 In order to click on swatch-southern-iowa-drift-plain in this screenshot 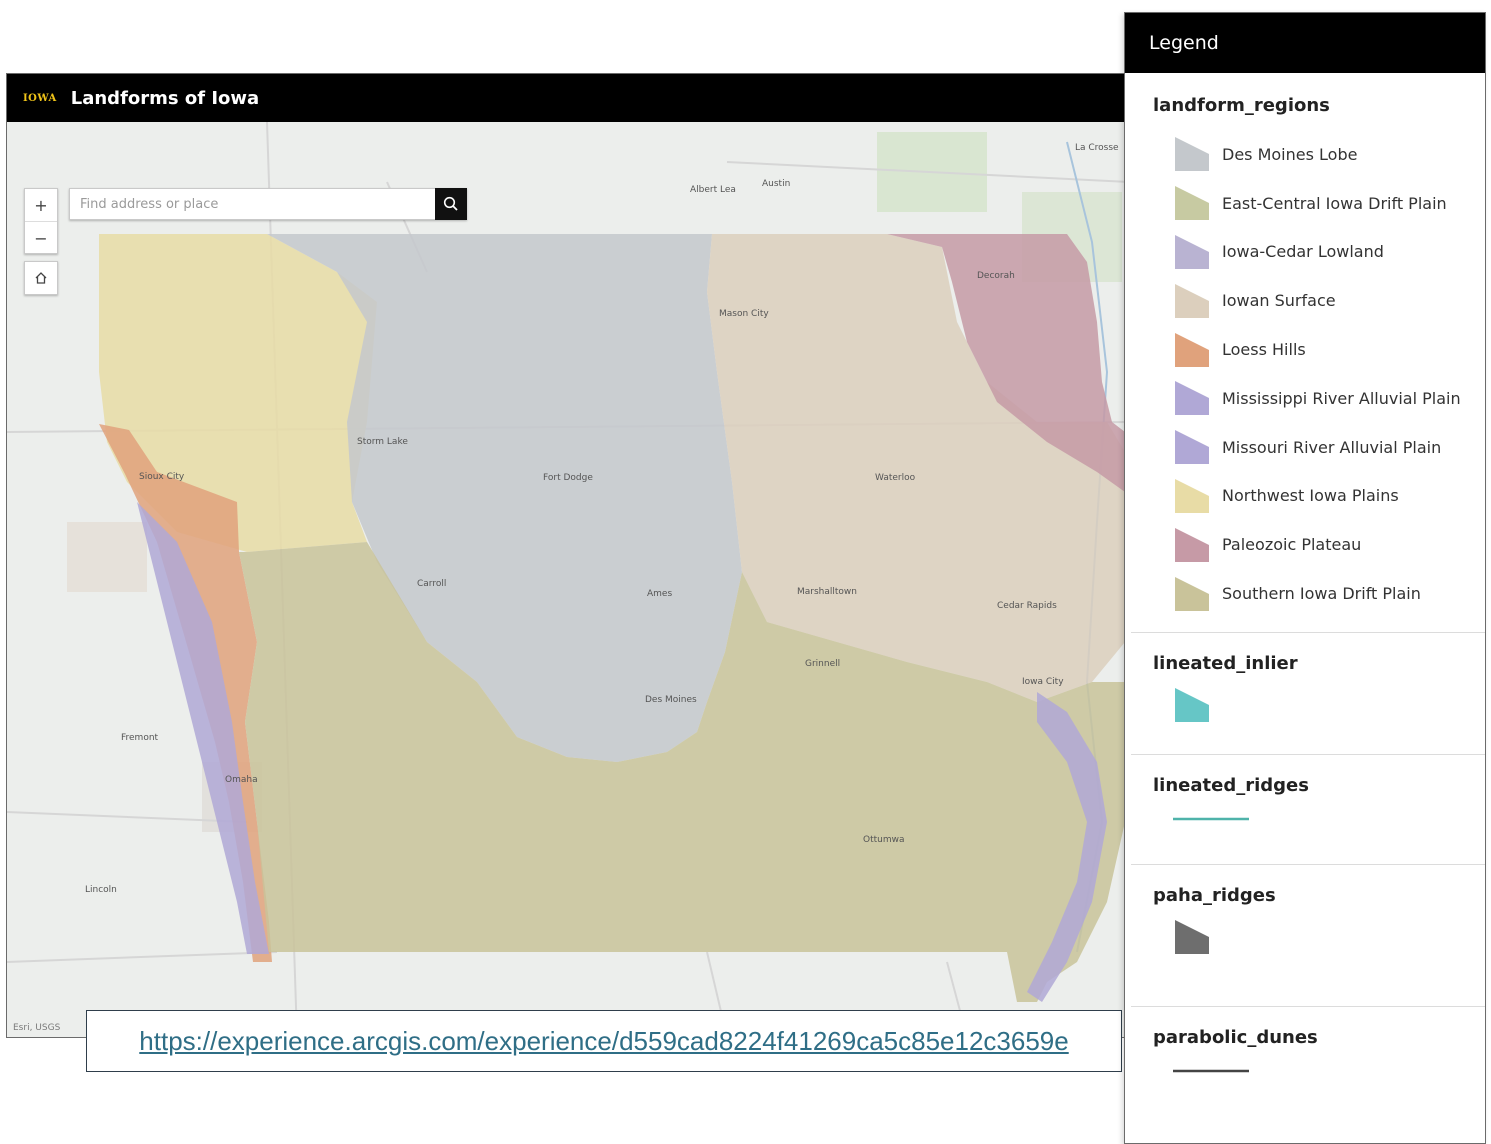, I will do `click(1192, 593)`.